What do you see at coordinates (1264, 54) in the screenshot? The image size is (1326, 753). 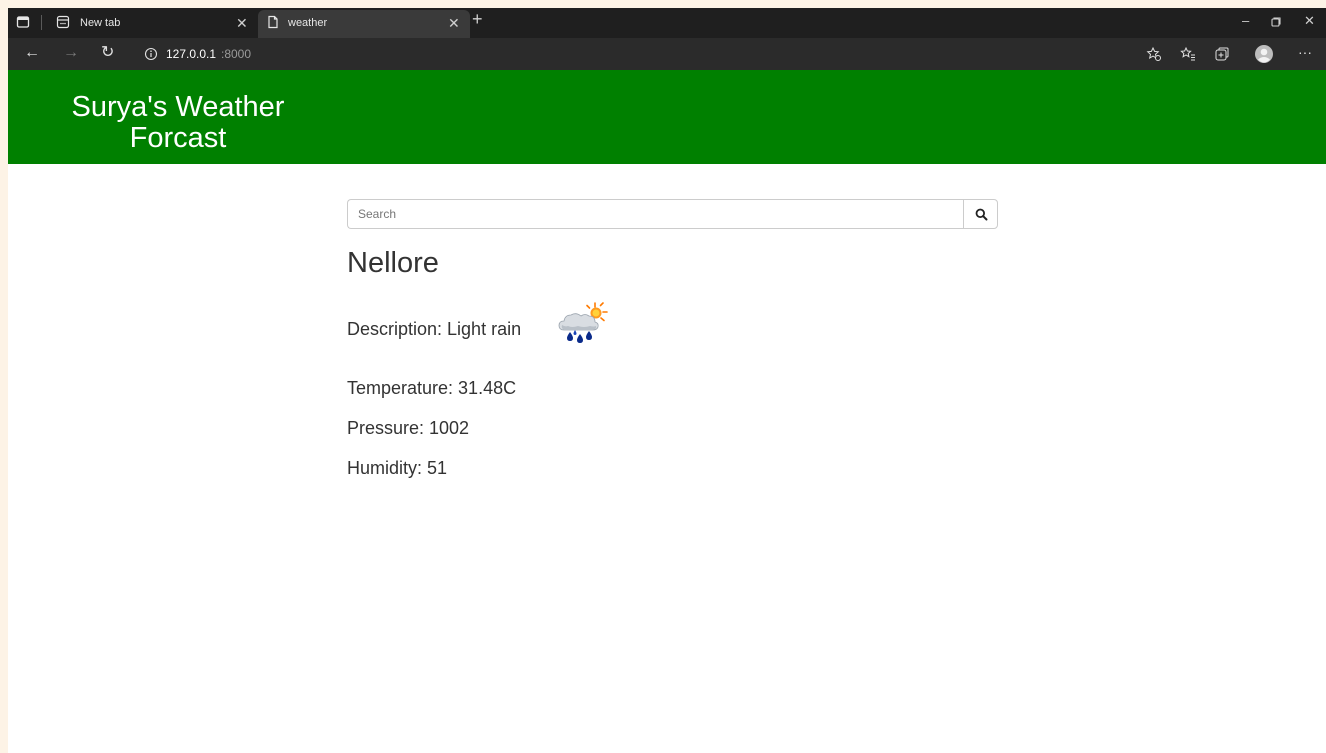 I see `profile-icon` at bounding box center [1264, 54].